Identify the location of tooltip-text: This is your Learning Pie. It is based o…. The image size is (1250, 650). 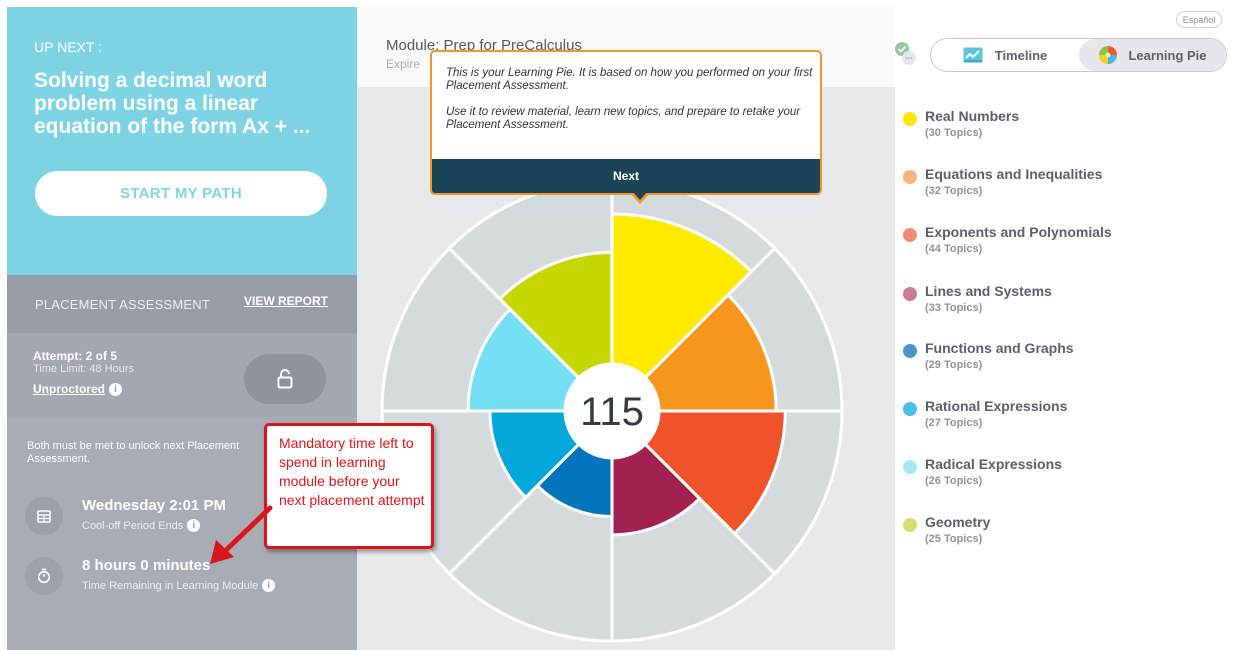
(631, 99).